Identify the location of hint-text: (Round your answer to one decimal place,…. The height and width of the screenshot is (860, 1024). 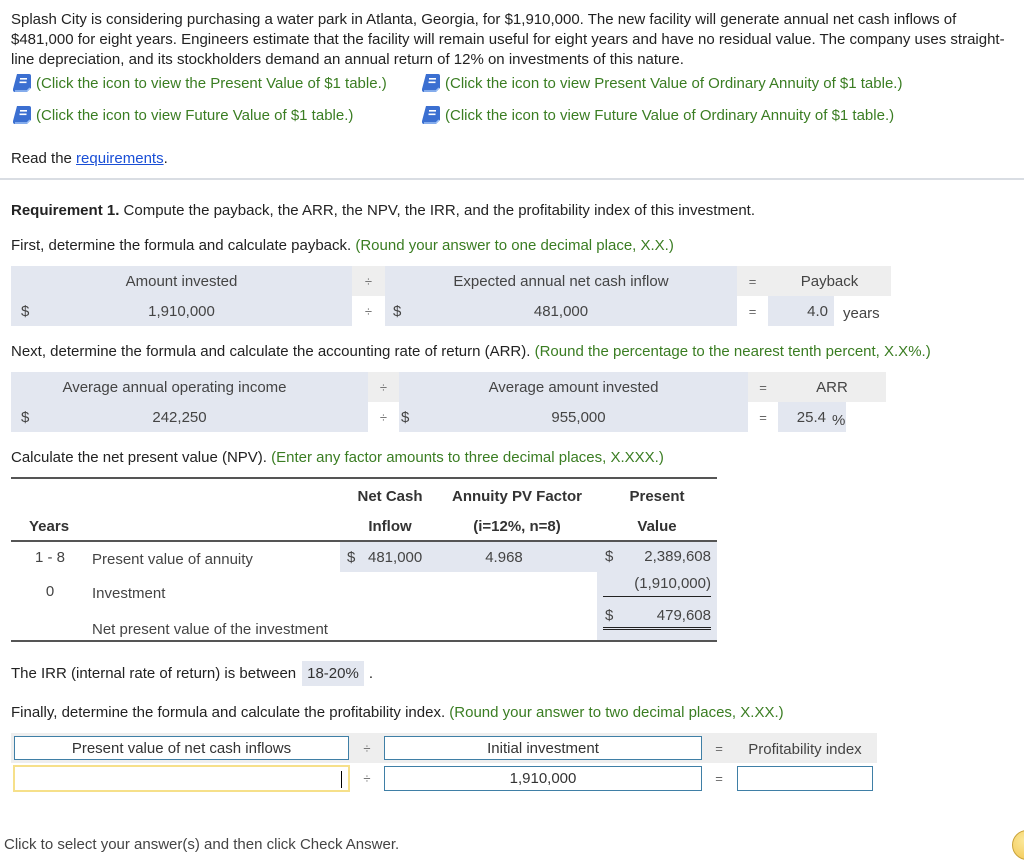
(514, 245).